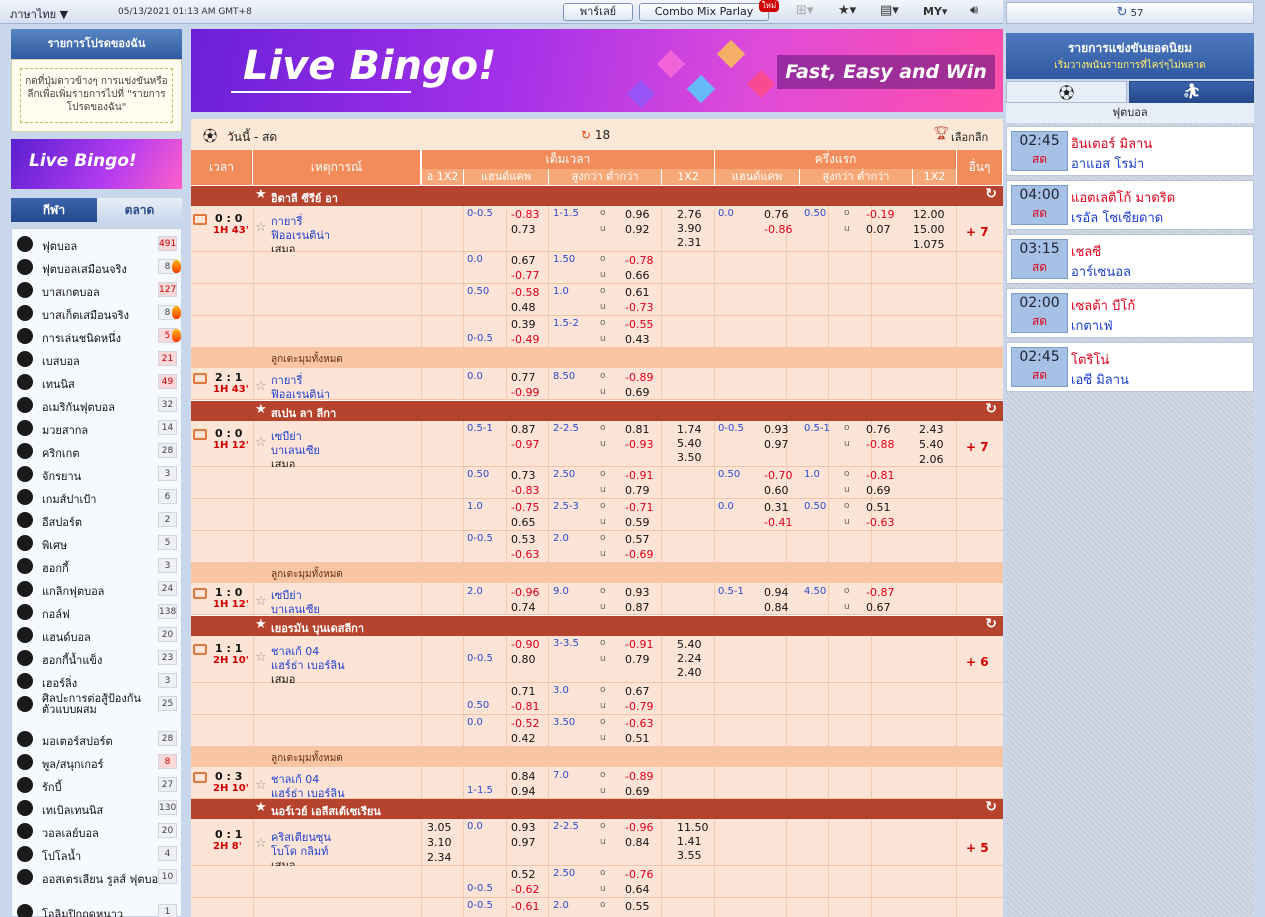  I want to click on 1x2-odds: 11.50, so click(693, 827).